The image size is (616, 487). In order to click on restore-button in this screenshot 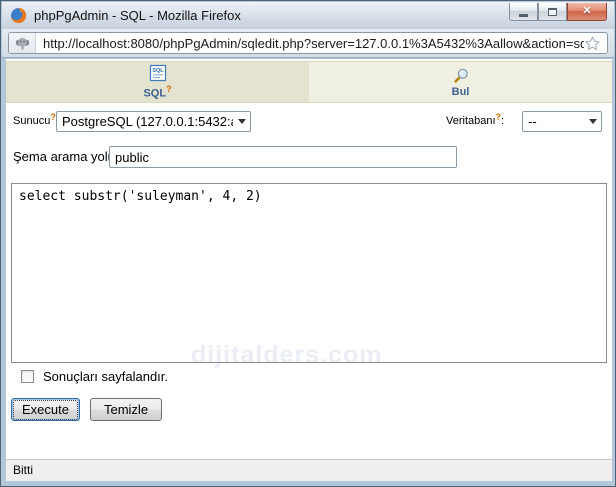, I will do `click(552, 12)`.